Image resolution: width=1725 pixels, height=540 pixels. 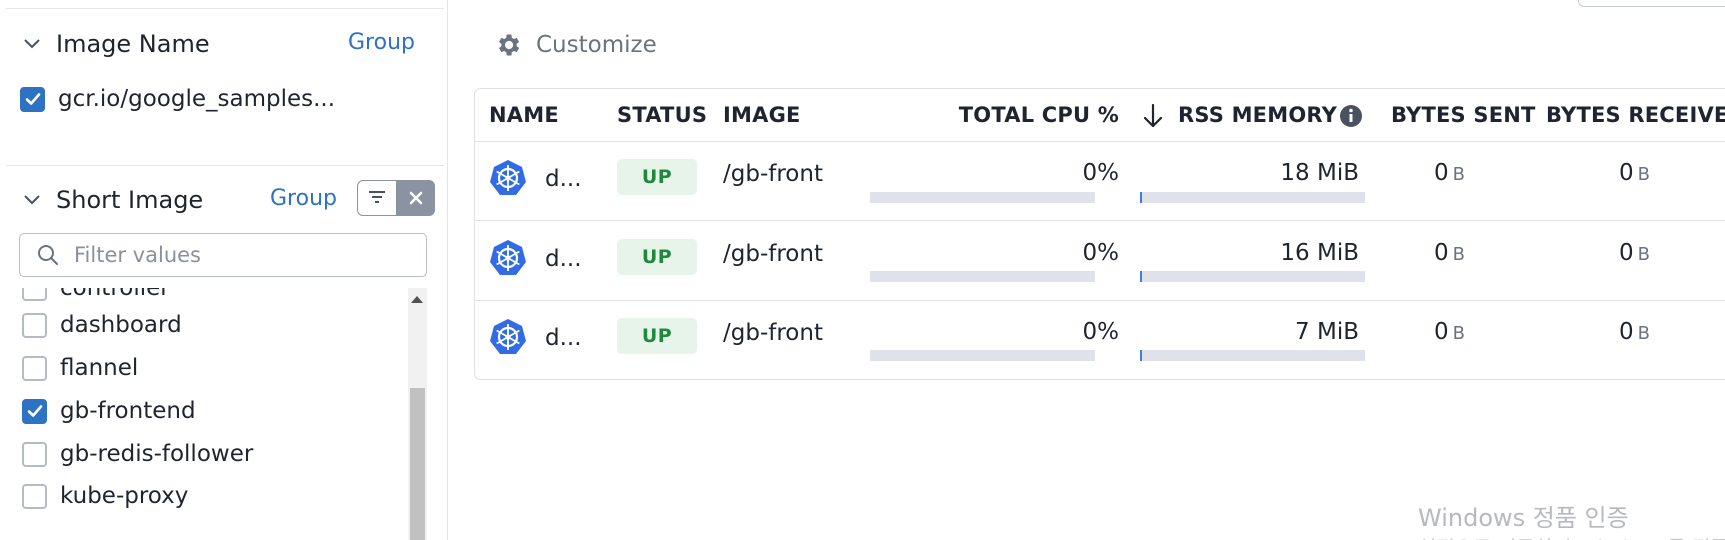 What do you see at coordinates (762, 115) in the screenshot?
I see `column-header-image: IMAGE` at bounding box center [762, 115].